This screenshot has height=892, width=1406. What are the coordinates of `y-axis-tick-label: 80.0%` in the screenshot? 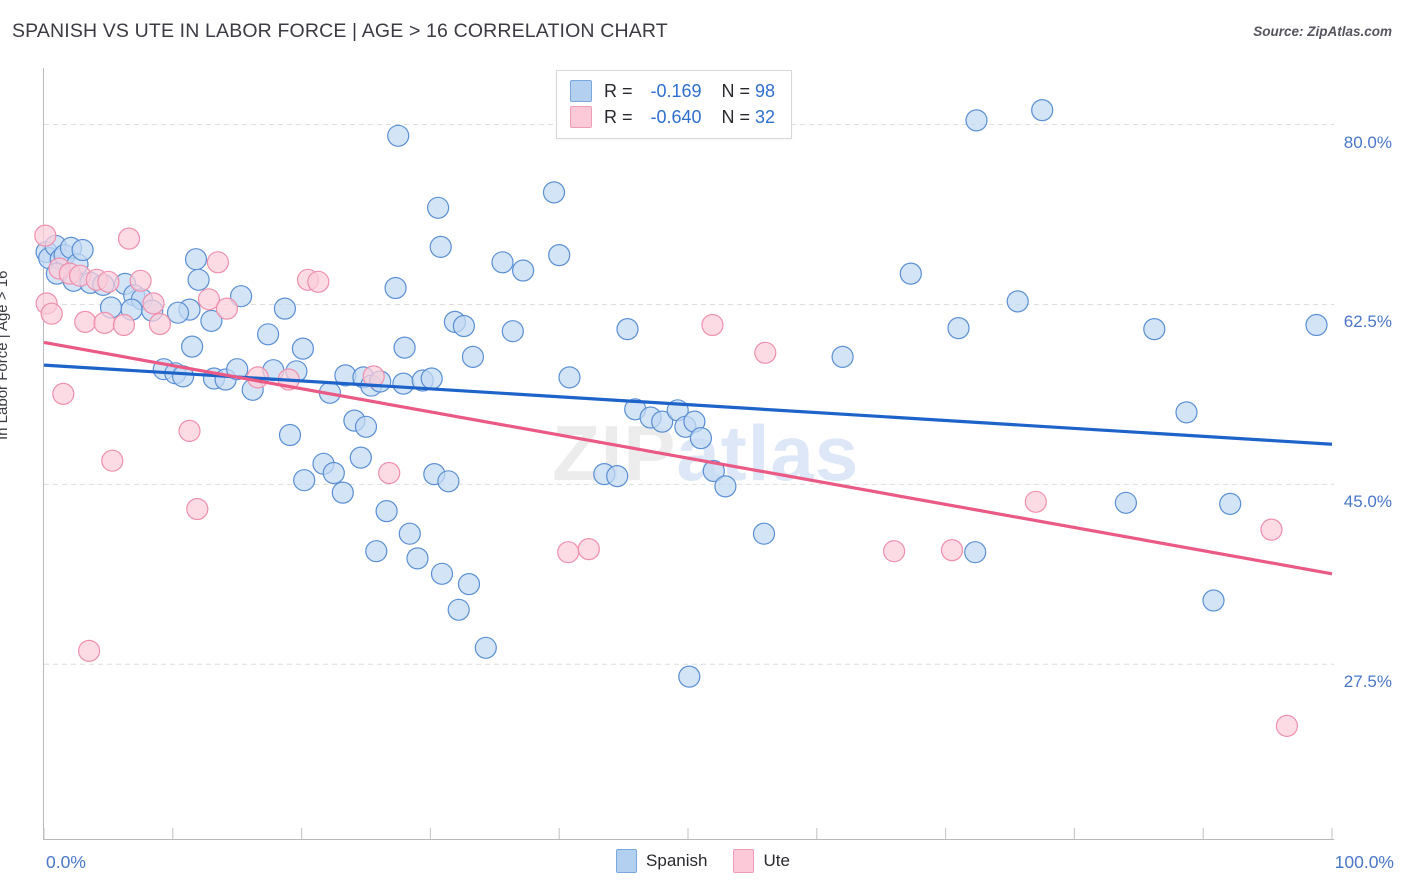 It's located at (1367, 142).